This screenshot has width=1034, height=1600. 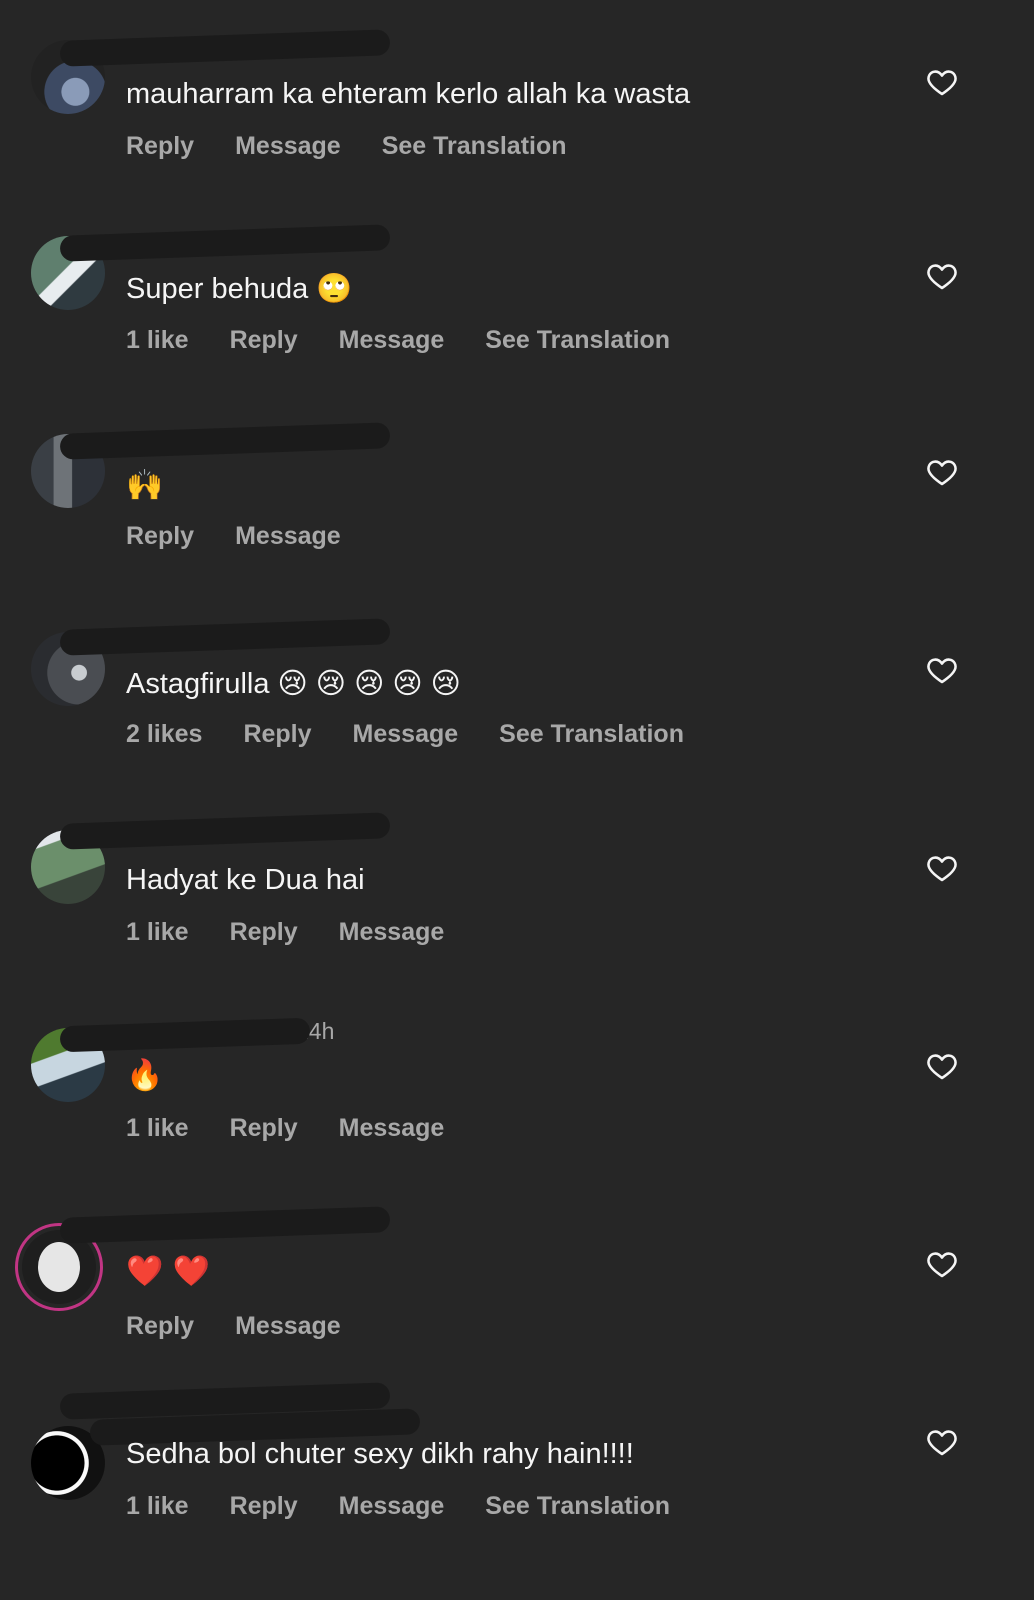 I want to click on comment-text: 🔥, so click(x=145, y=1075).